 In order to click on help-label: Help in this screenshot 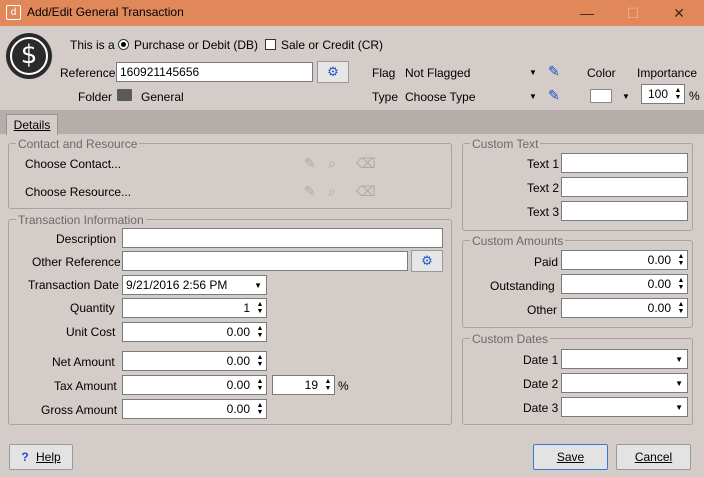, I will do `click(48, 457)`.